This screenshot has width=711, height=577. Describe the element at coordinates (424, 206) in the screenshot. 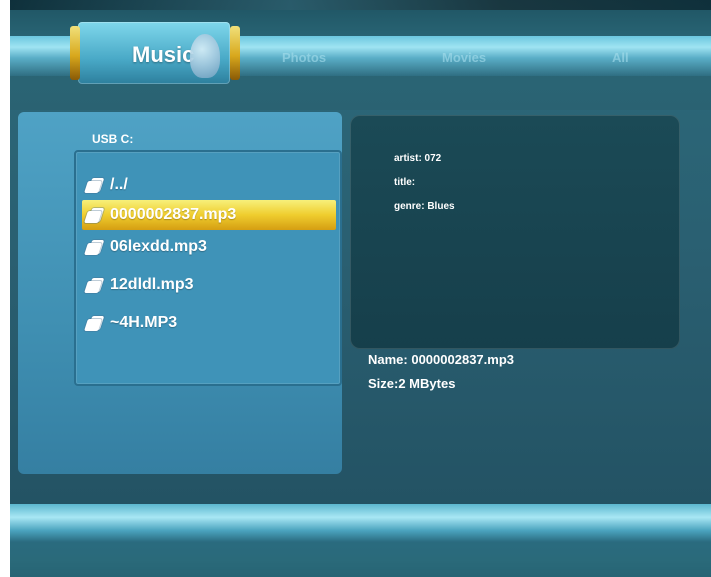

I see `genre-field: genre: Blues` at that location.